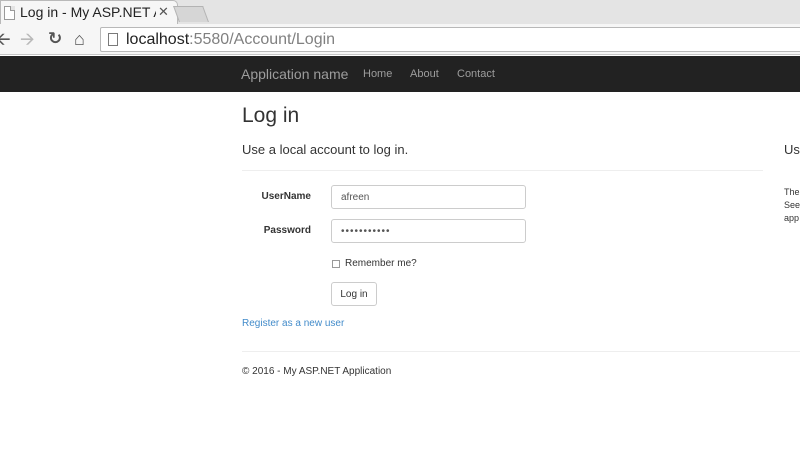 This screenshot has width=800, height=470. What do you see at coordinates (521, 351) in the screenshot?
I see `footer-divider` at bounding box center [521, 351].